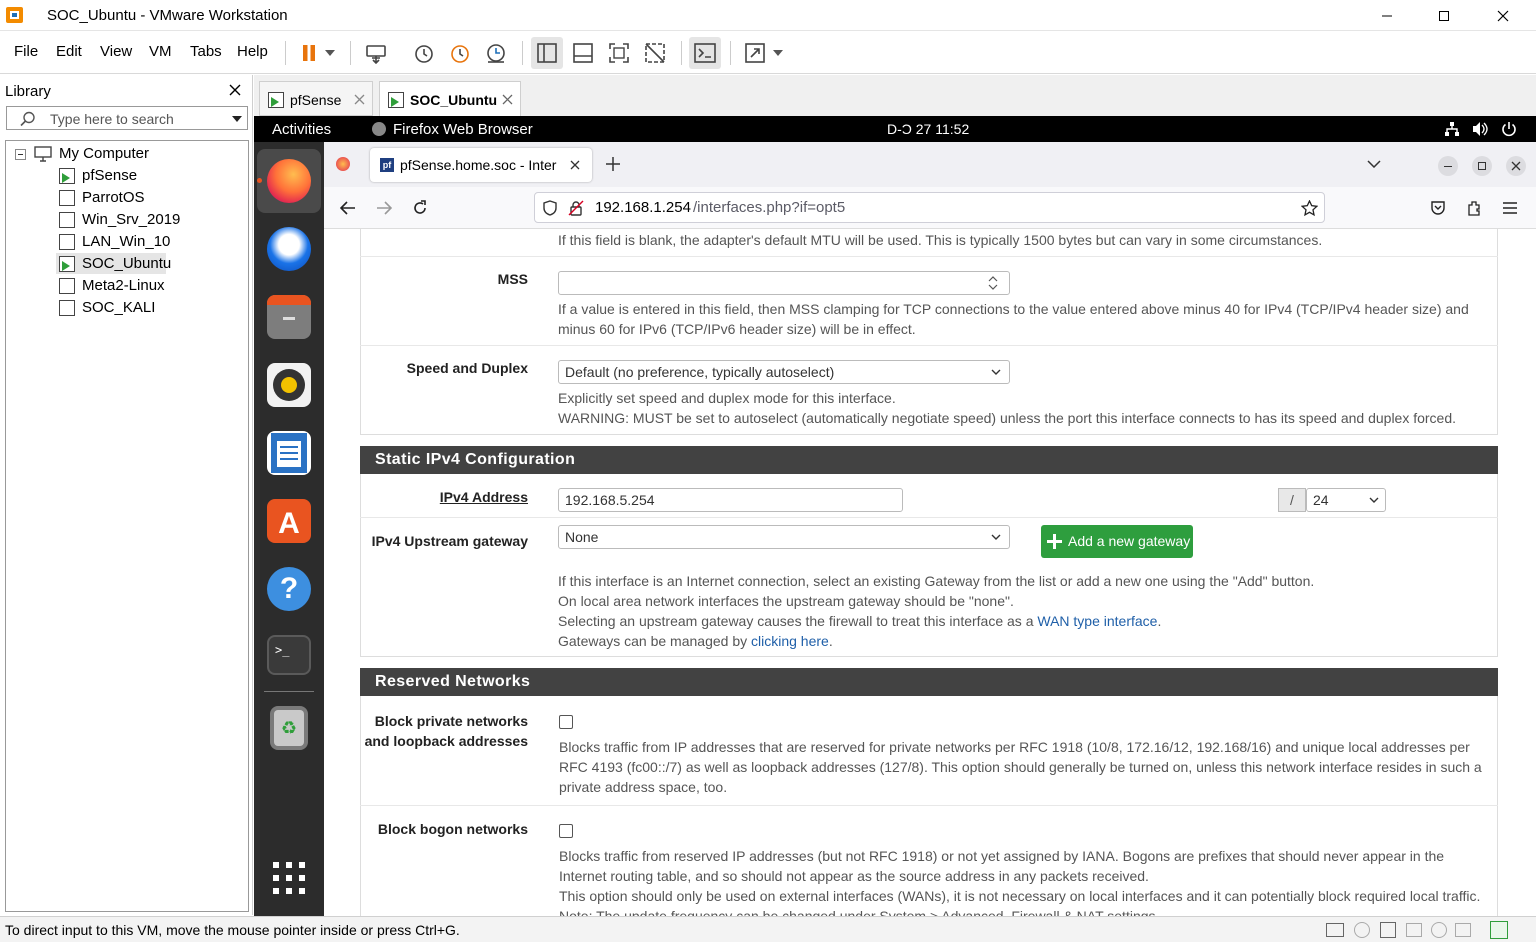 Image resolution: width=1536 pixels, height=942 pixels. Describe the element at coordinates (1499, 930) in the screenshot. I see `vm-messages-icon` at that location.